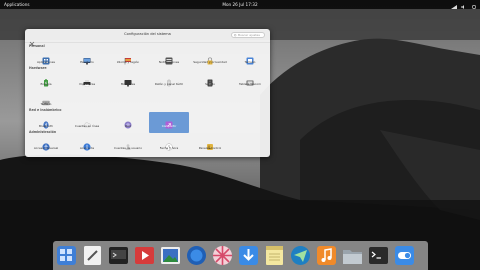 Image resolution: width=480 pixels, height=270 pixels. I want to click on sound-indicator-icon, so click(464, 6).